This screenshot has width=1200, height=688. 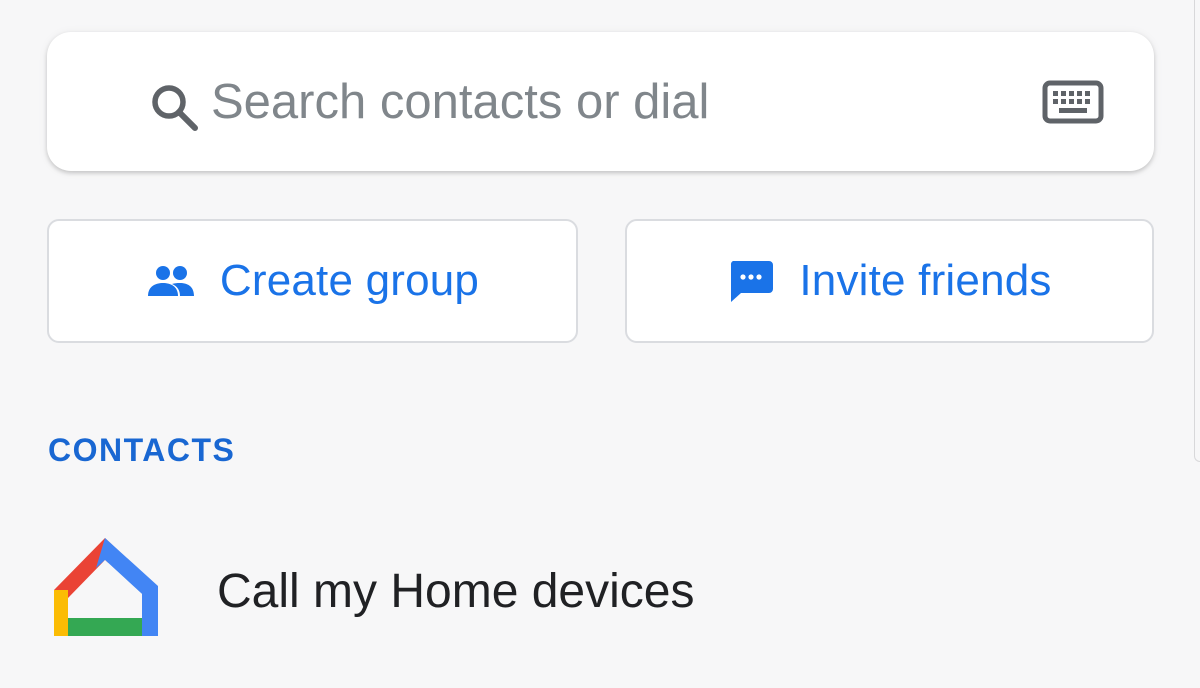 I want to click on google-home-icon, so click(x=106, y=587).